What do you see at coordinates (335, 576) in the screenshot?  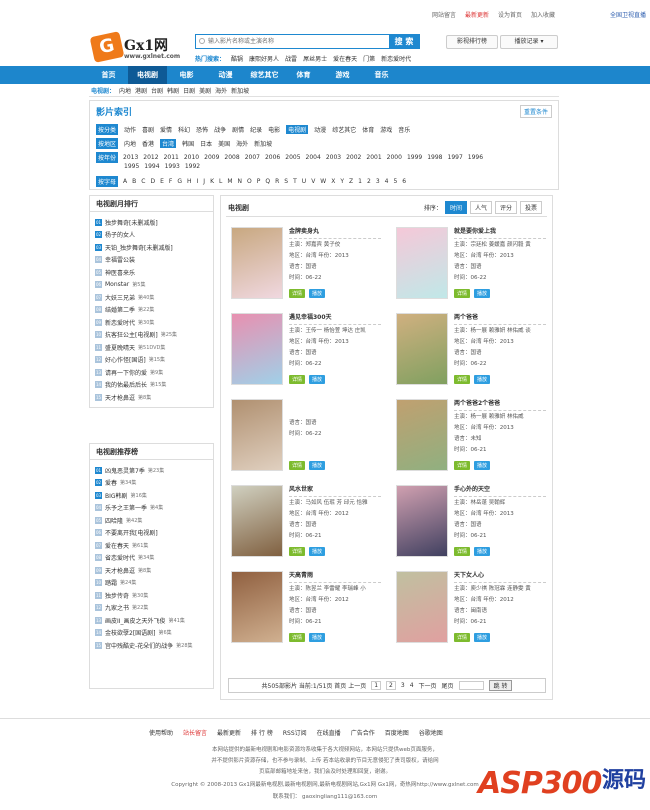 I see `video-title: 天高青雨` at bounding box center [335, 576].